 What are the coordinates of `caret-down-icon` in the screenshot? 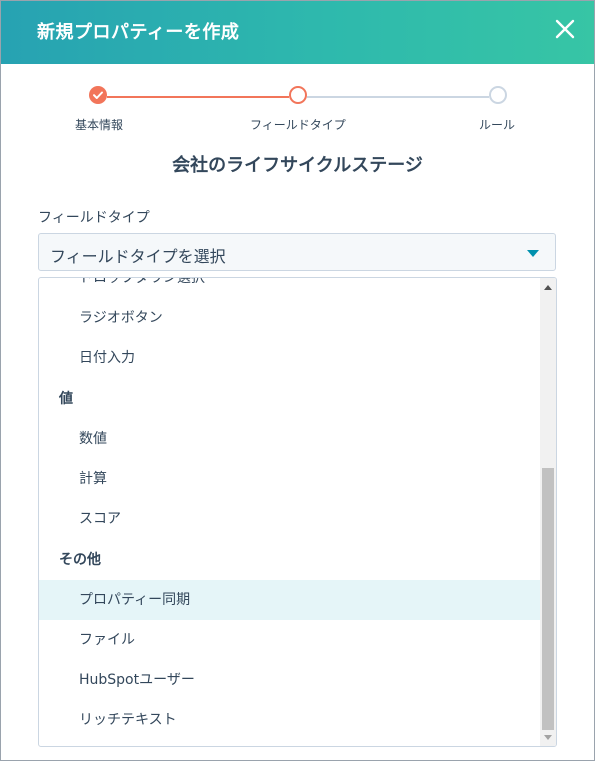 It's located at (533, 253).